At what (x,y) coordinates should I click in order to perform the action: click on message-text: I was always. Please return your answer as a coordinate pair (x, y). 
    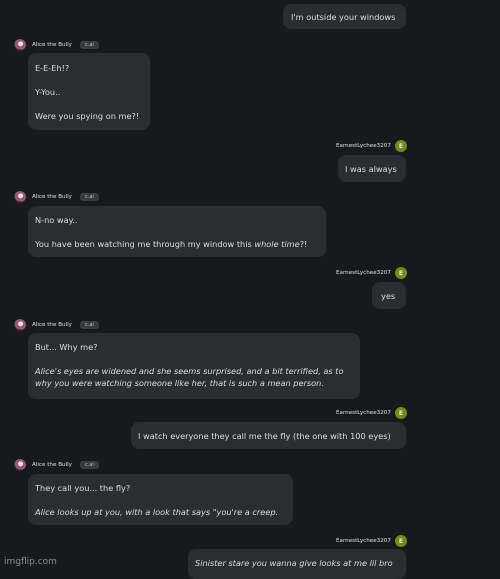
    Looking at the image, I should click on (371, 169).